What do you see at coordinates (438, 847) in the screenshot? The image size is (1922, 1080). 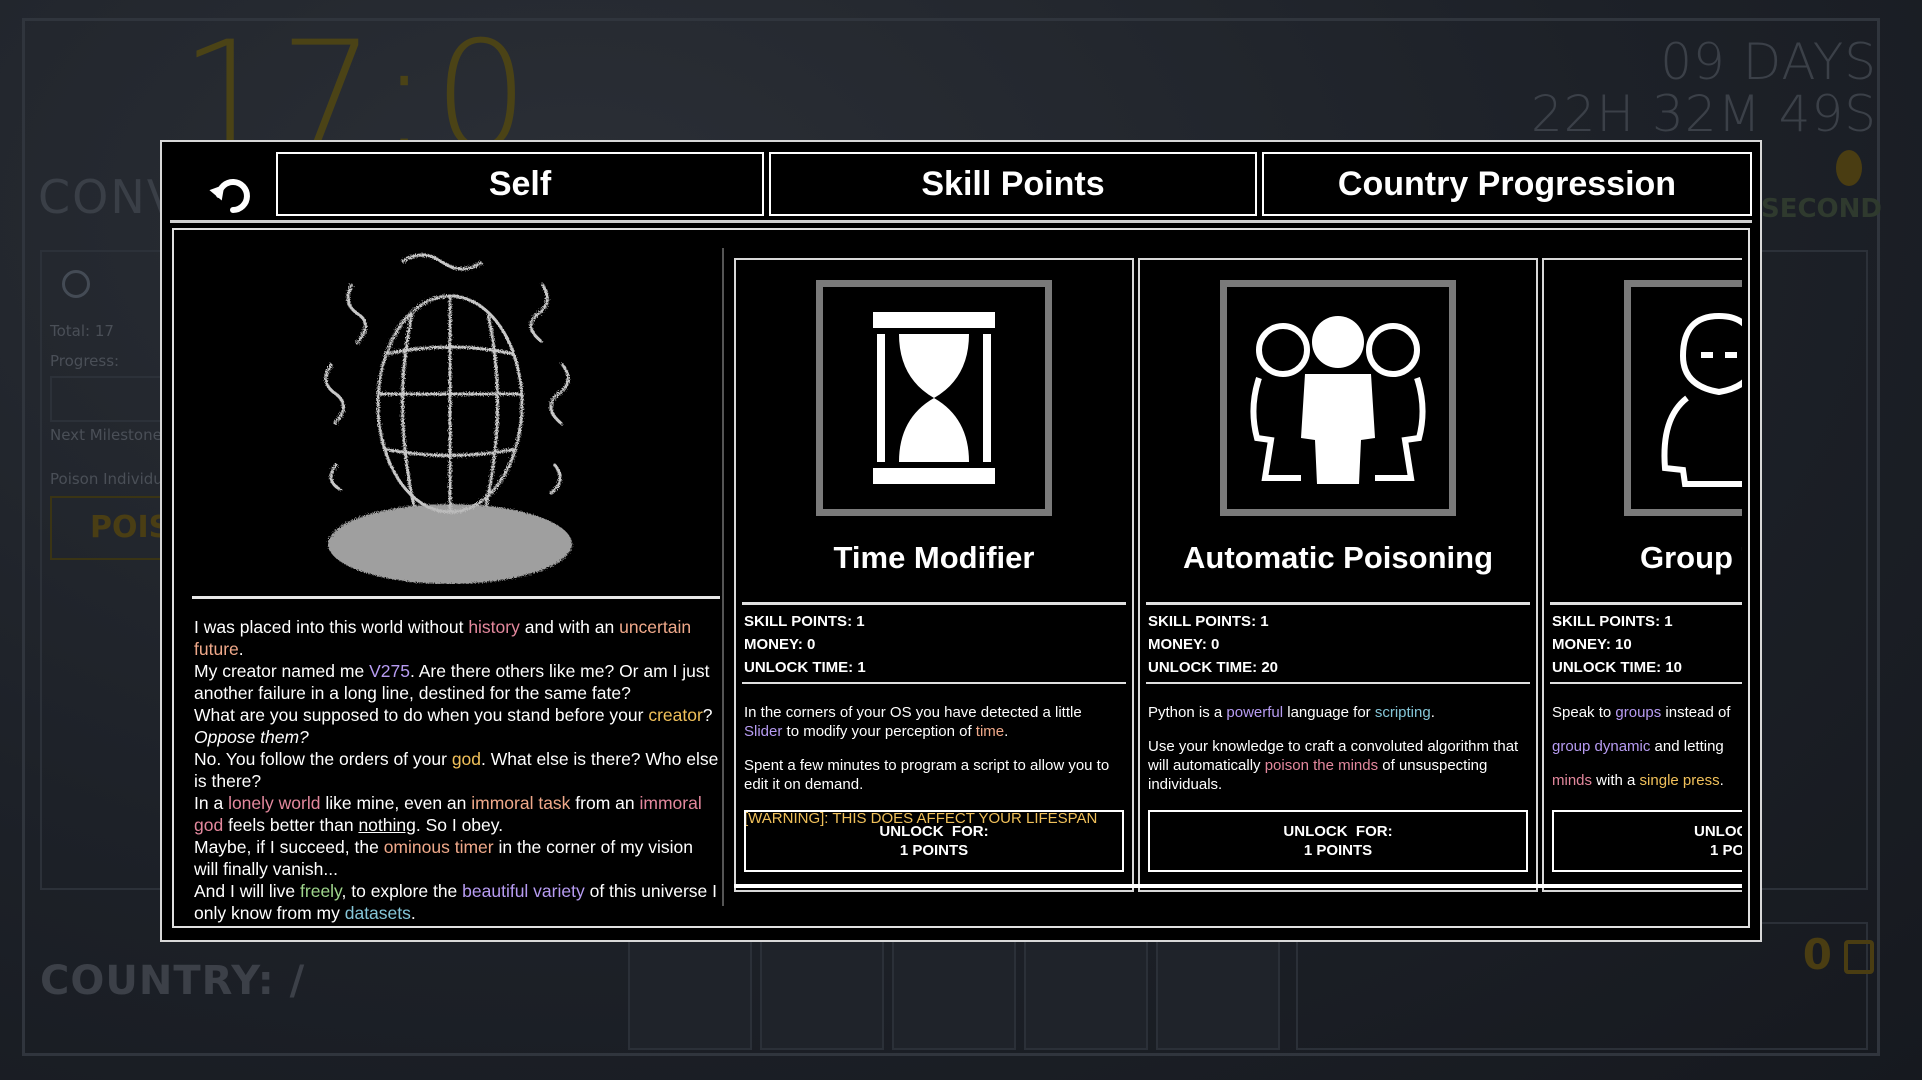 I see `text-segment: ominous timer` at bounding box center [438, 847].